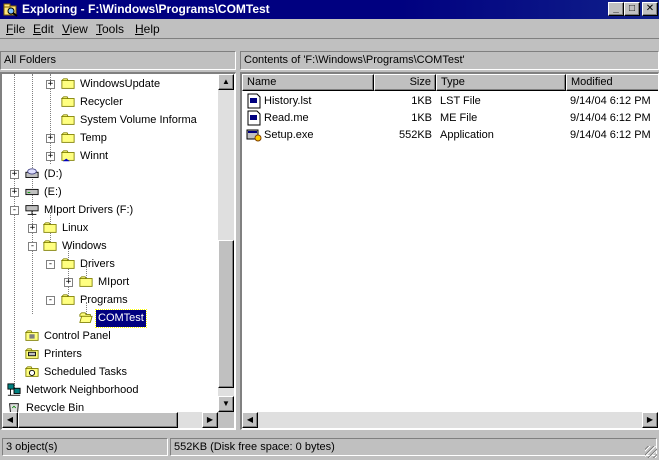  I want to click on tree-item-label: Scheduled Tasks, so click(85, 372).